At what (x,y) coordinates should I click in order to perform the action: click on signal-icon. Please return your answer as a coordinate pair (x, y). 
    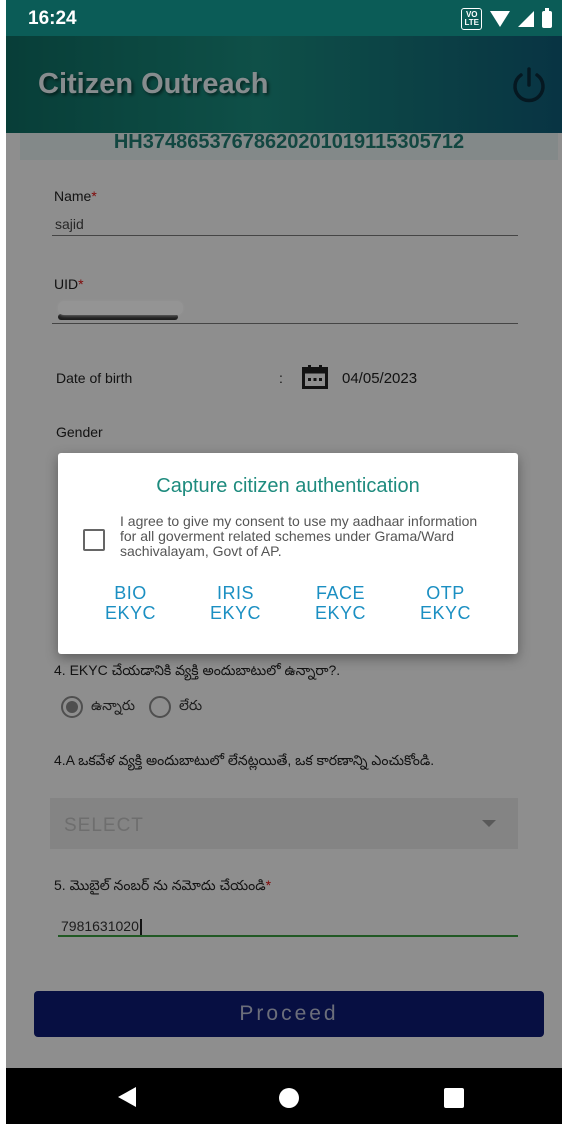
    Looking at the image, I should click on (526, 19).